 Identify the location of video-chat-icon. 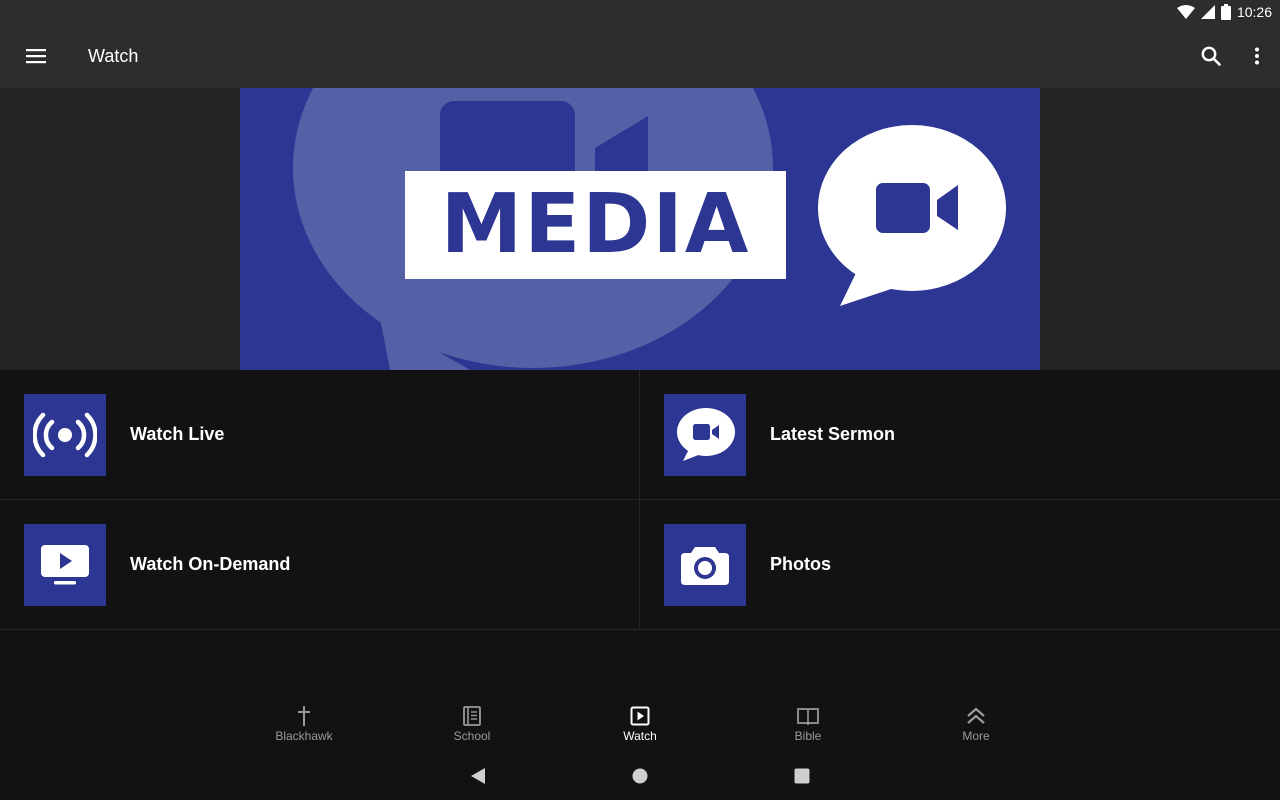
(706, 434).